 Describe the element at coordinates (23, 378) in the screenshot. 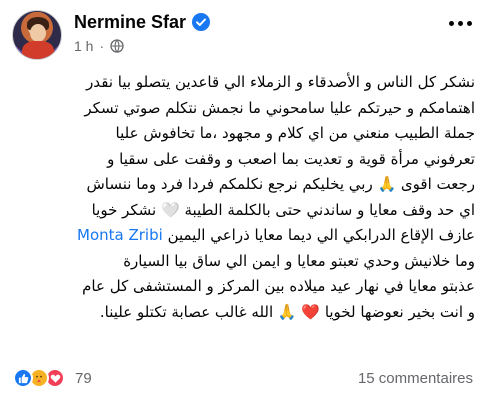

I see `like-icon` at that location.